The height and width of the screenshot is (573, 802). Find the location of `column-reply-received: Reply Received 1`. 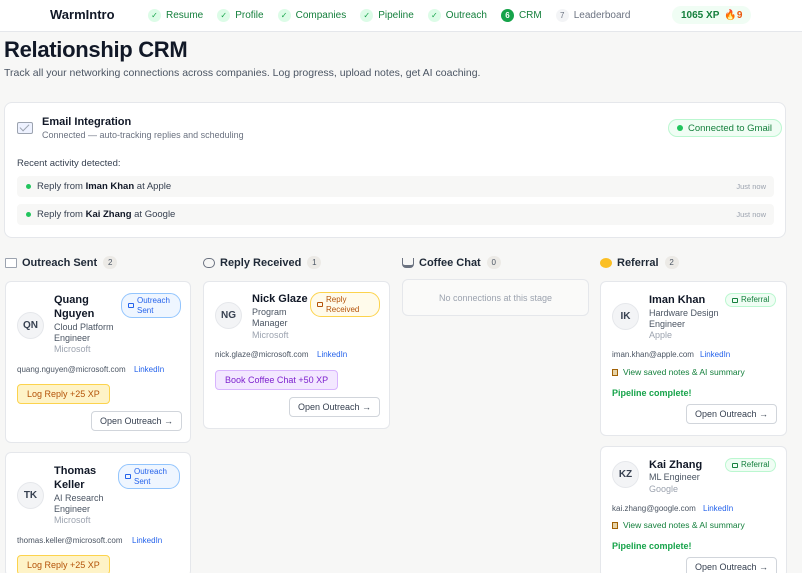

column-reply-received: Reply Received 1 is located at coordinates (262, 262).